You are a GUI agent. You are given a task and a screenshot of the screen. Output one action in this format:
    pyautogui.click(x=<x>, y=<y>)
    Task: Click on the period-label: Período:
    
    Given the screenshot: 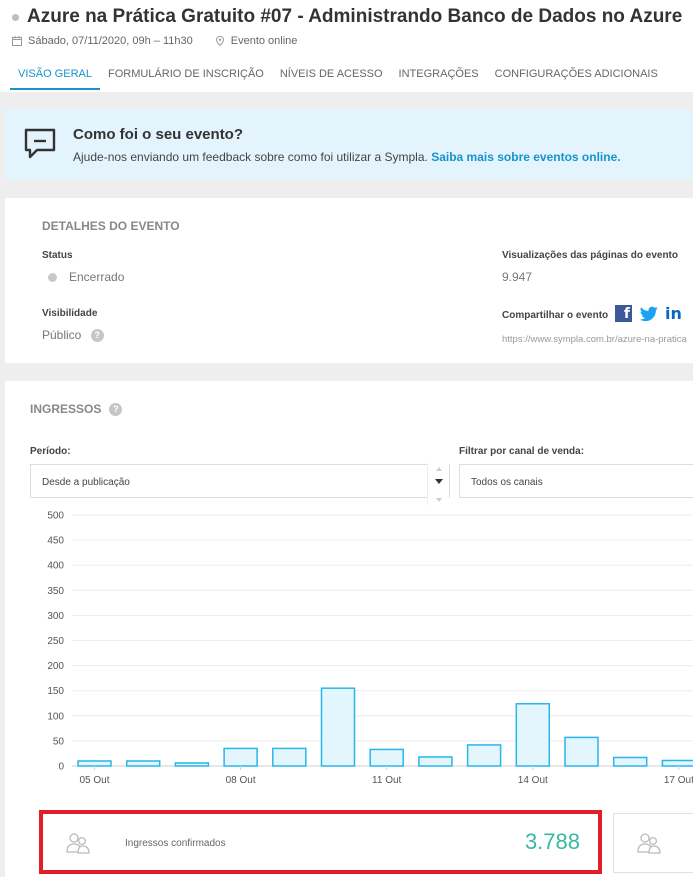 What is the action you would take?
    pyautogui.click(x=50, y=451)
    